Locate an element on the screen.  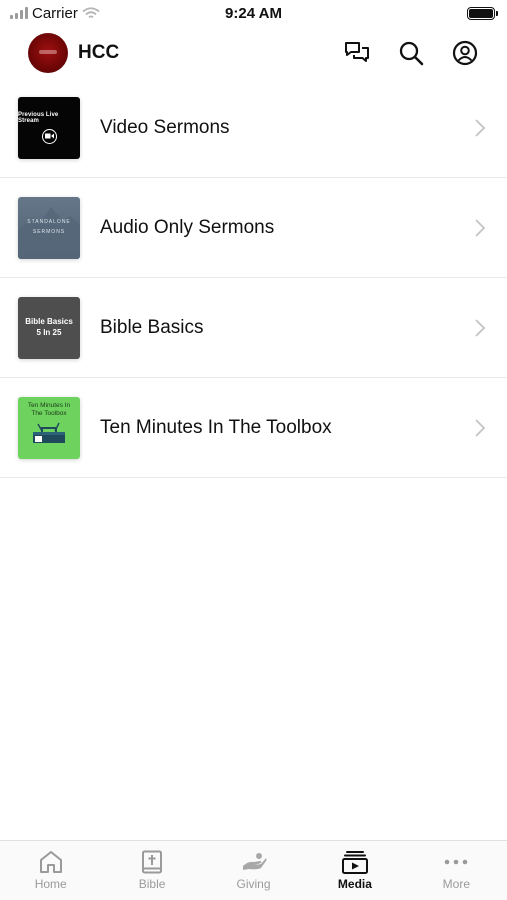
app-header: HCC is located at coordinates (253, 53).